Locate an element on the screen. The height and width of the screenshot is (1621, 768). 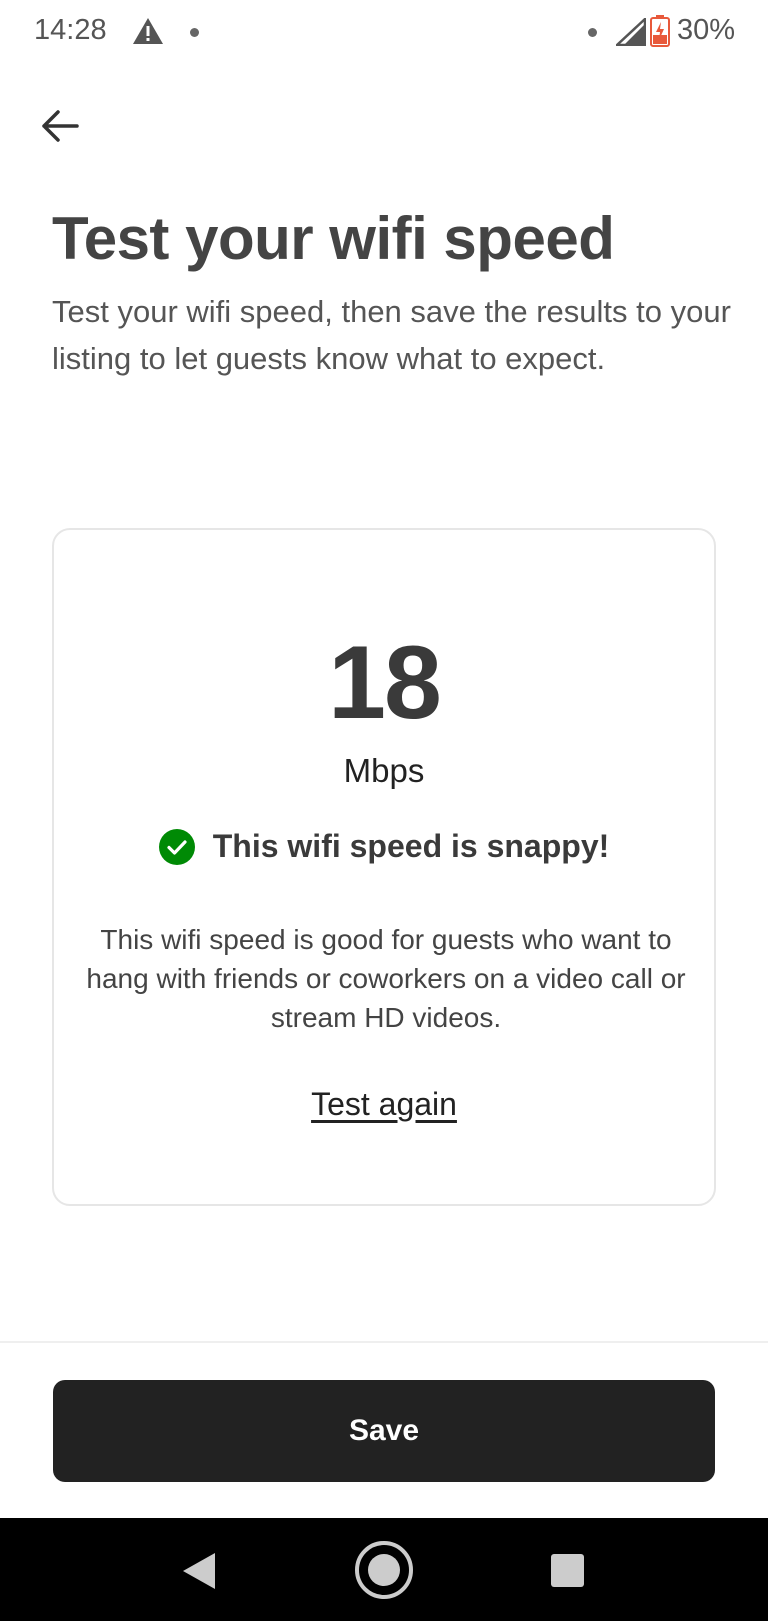
system-nav-bar is located at coordinates (384, 1569).